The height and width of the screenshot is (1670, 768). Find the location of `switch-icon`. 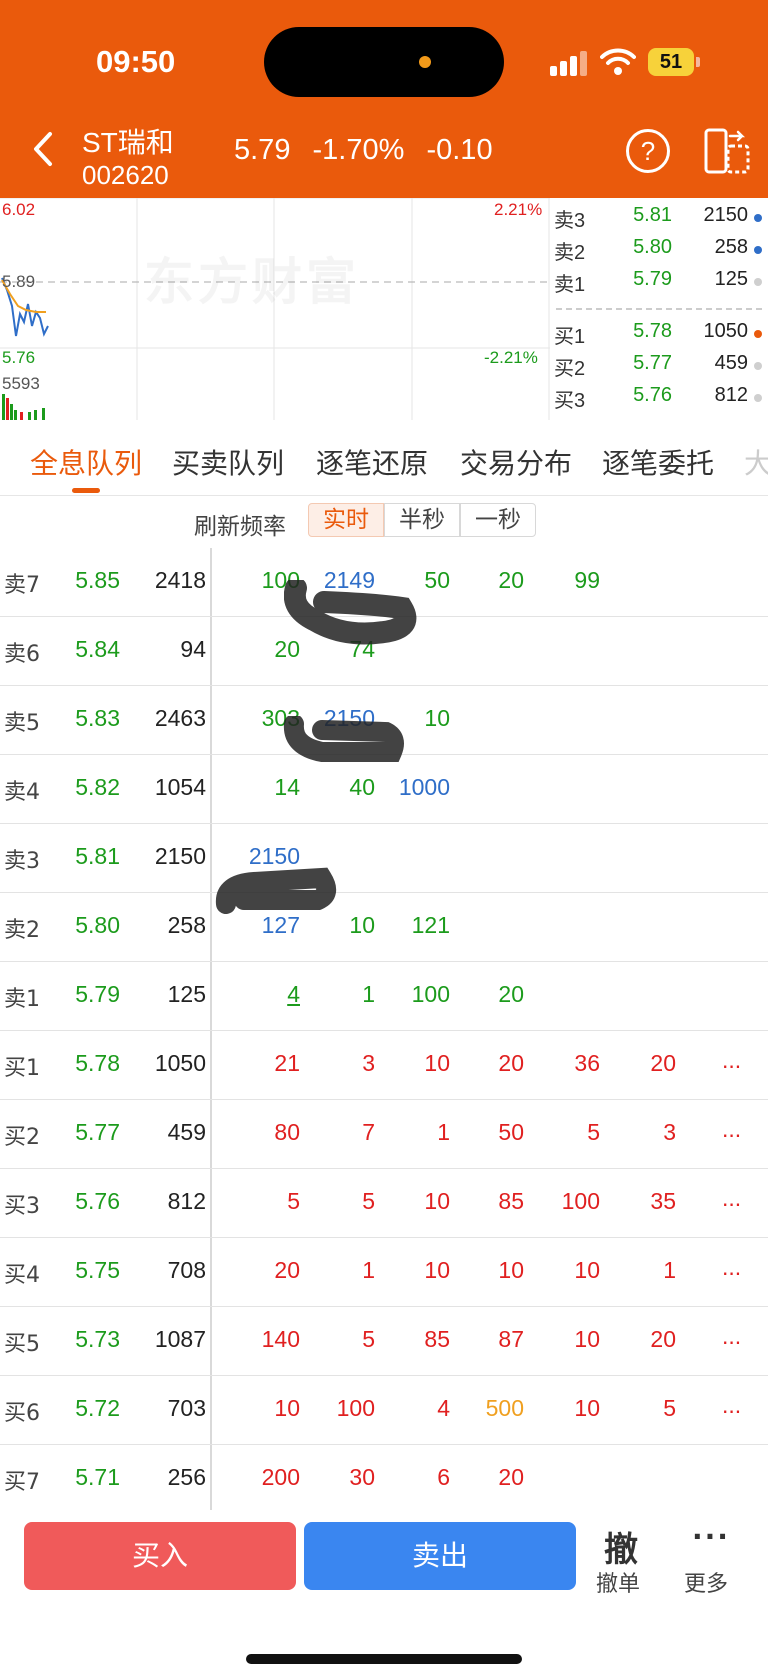

switch-icon is located at coordinates (727, 151).